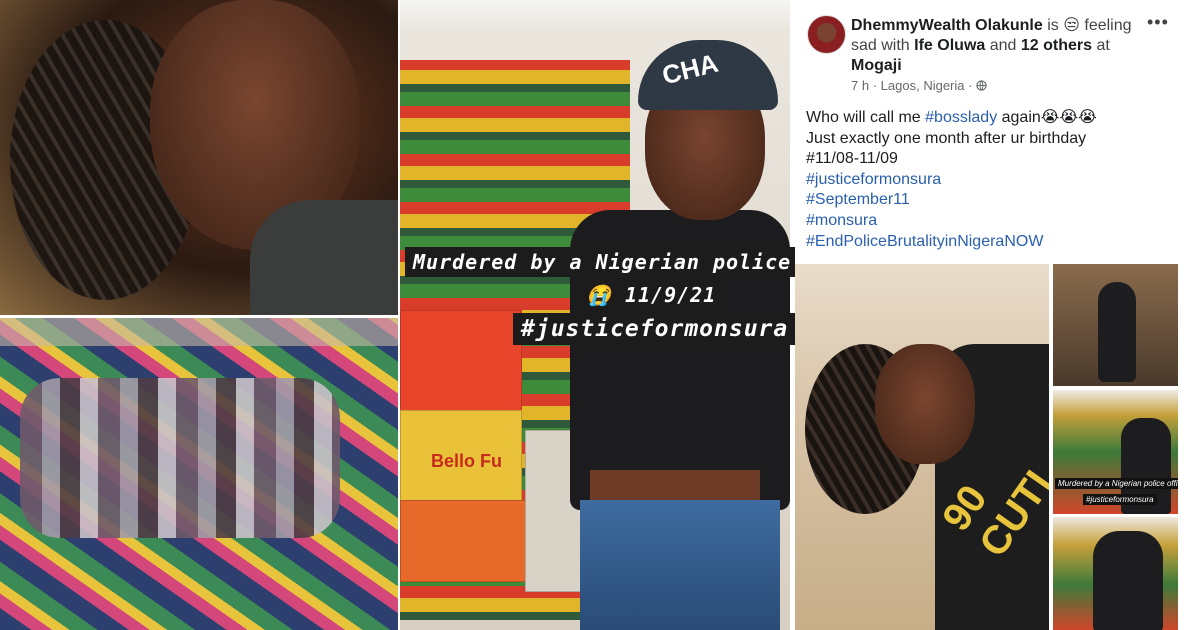  What do you see at coordinates (1120, 499) in the screenshot?
I see `thumb-caption-hashtag: #justiceformonsura` at bounding box center [1120, 499].